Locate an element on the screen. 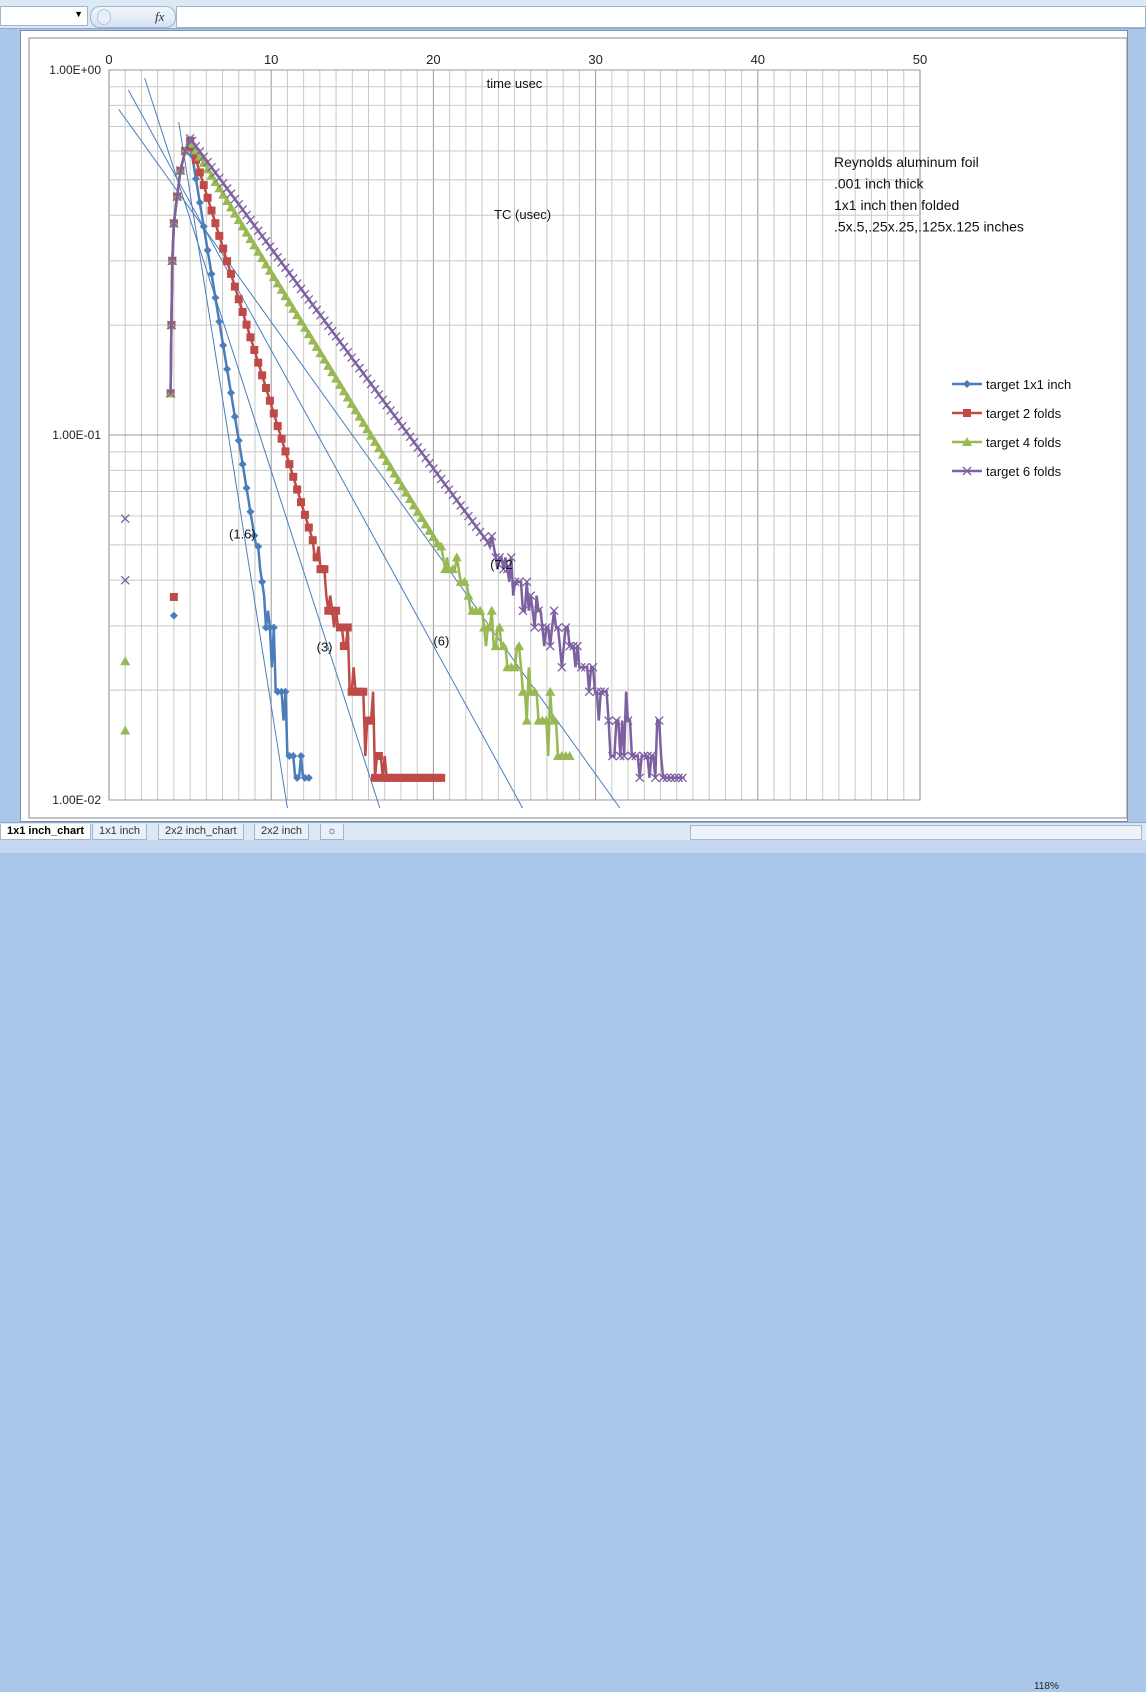 The width and height of the screenshot is (1146, 1692). tab-2x2-inch: 2x2 inch is located at coordinates (281, 832).